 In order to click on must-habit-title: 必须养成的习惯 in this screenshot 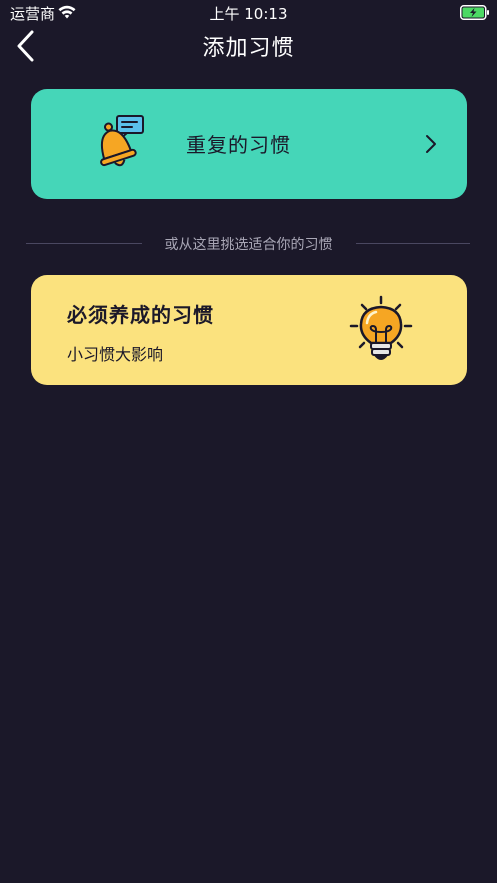, I will do `click(140, 315)`.